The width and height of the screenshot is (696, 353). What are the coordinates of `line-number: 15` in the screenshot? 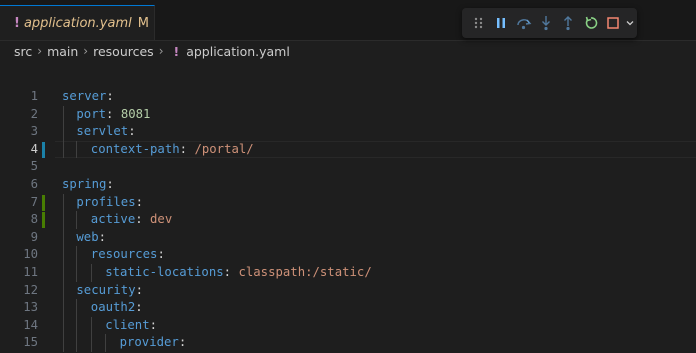 It's located at (30, 342).